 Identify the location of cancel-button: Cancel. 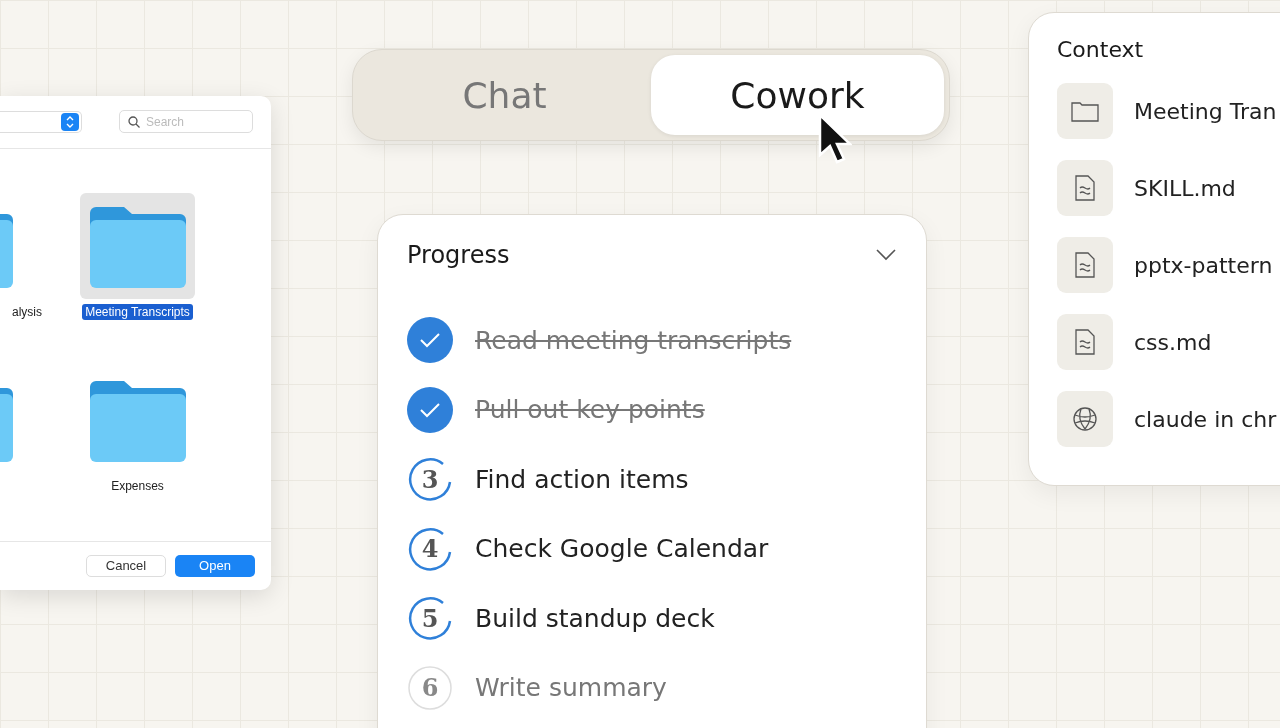
(126, 565).